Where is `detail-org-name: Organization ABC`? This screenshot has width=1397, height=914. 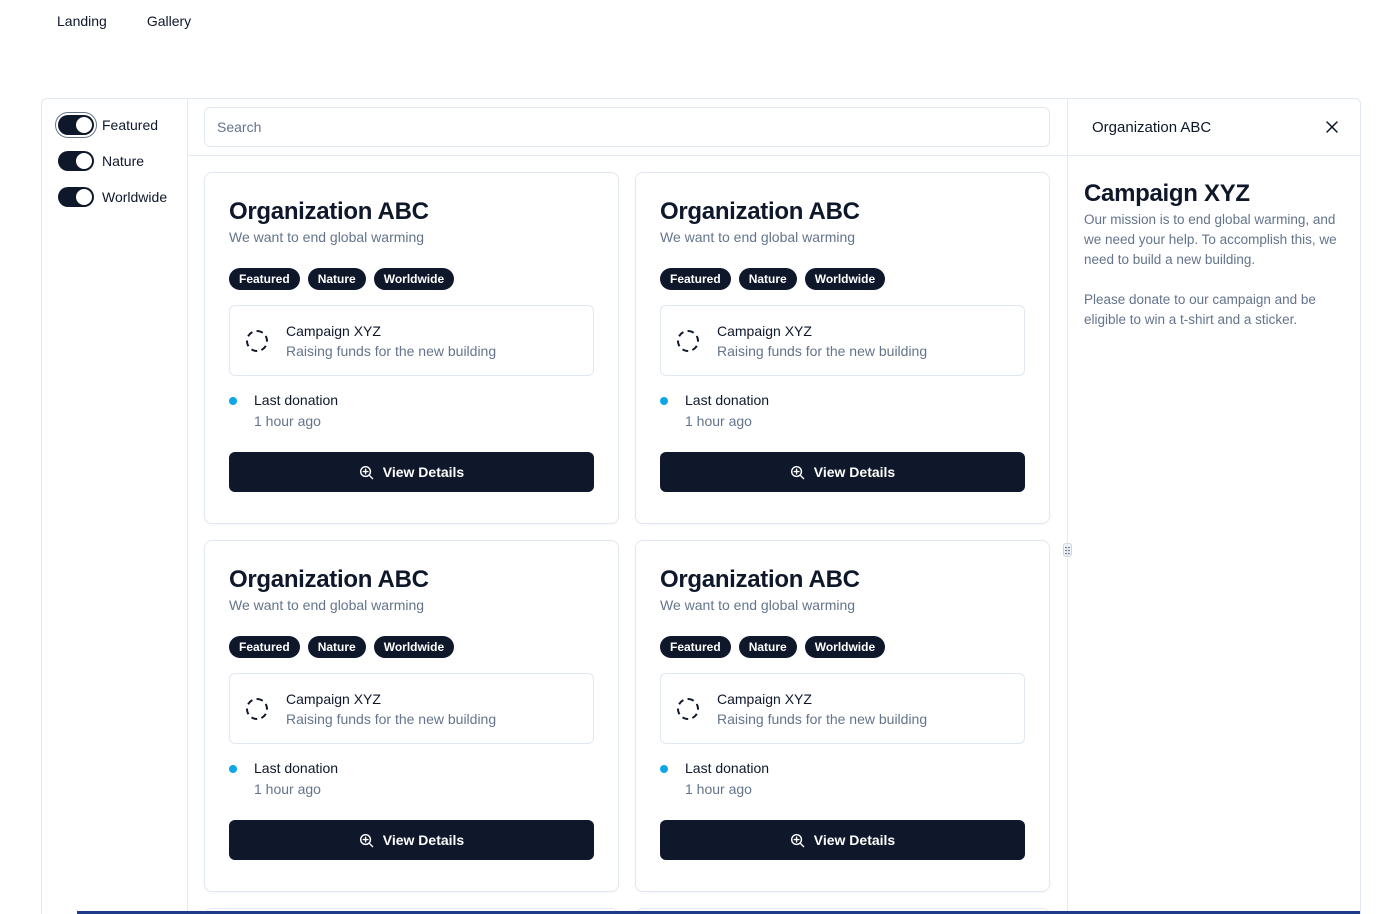
detail-org-name: Organization ABC is located at coordinates (1152, 127).